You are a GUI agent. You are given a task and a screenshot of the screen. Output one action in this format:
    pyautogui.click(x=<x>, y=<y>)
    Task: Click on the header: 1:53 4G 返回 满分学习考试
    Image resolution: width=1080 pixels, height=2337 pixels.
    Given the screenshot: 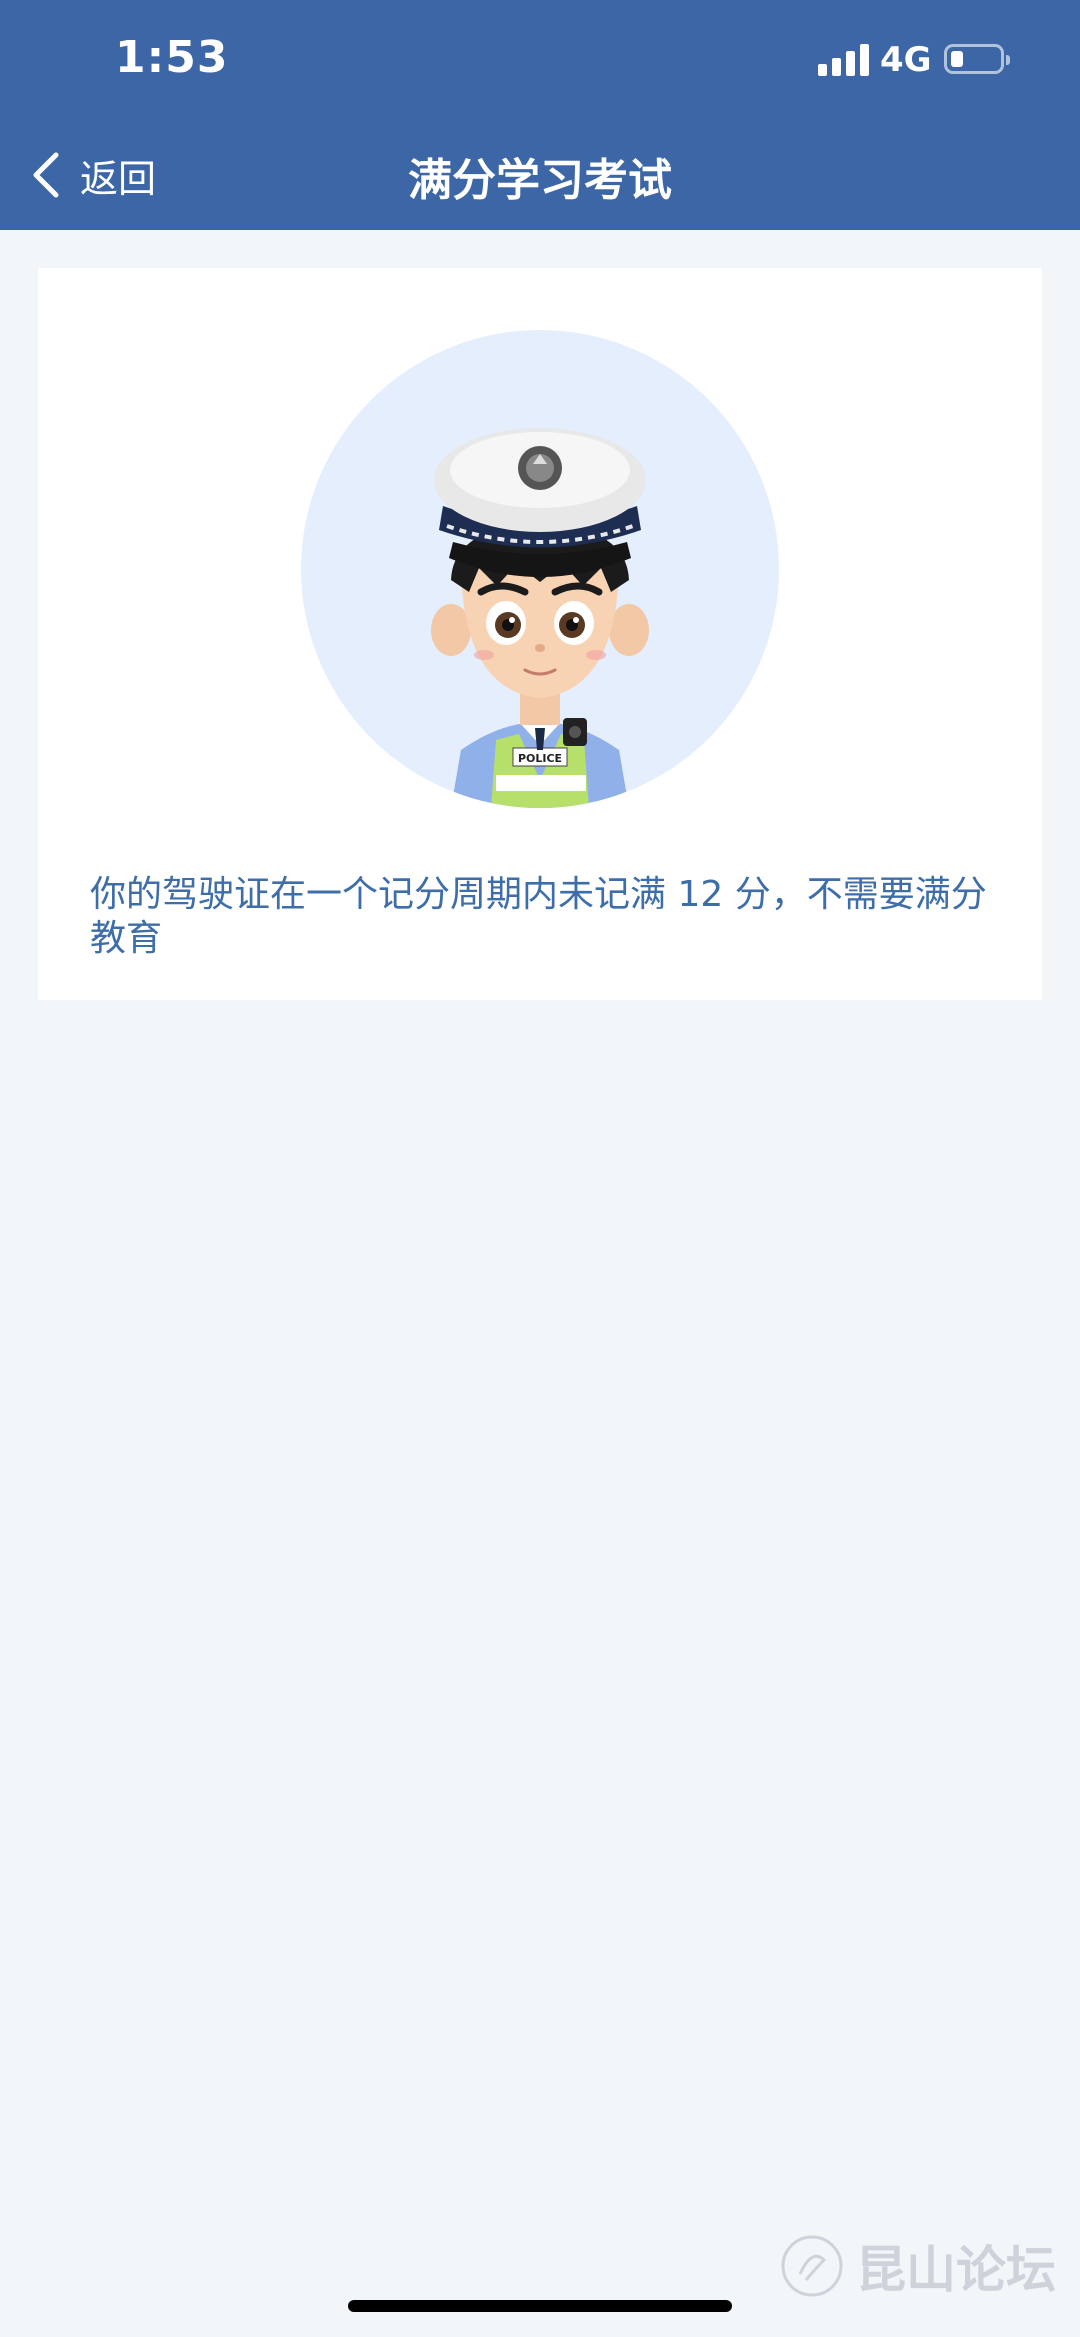 What is the action you would take?
    pyautogui.click(x=540, y=115)
    